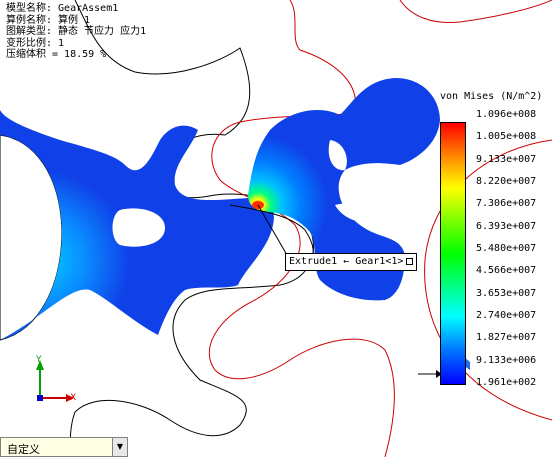 This screenshot has width=552, height=457. What do you see at coordinates (64, 447) in the screenshot?
I see `view-orientation-dropdown: 自定义 ▼` at bounding box center [64, 447].